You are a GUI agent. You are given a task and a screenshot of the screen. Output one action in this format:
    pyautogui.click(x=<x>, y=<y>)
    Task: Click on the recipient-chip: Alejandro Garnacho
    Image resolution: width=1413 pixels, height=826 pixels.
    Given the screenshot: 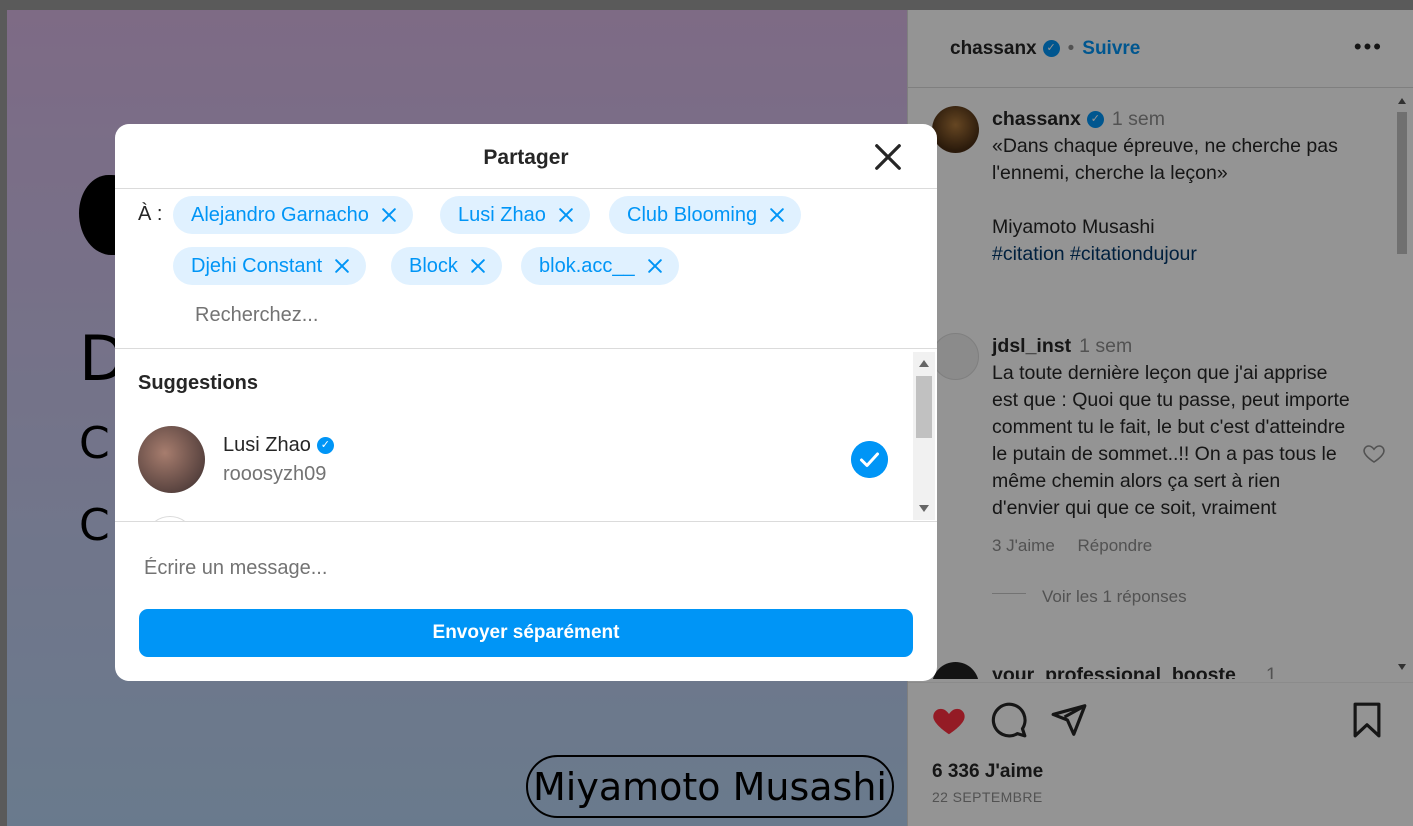 What is the action you would take?
    pyautogui.click(x=293, y=215)
    